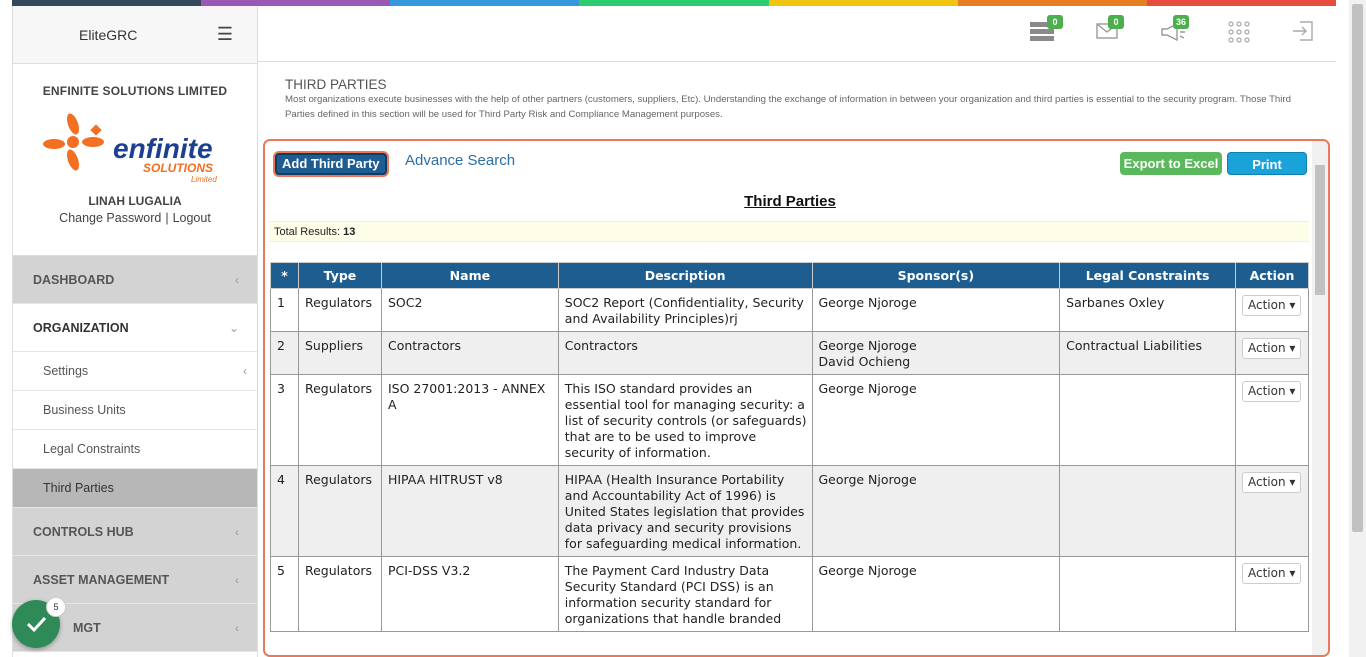 The height and width of the screenshot is (657, 1366). What do you see at coordinates (349, 232) in the screenshot?
I see `total-value: 13` at bounding box center [349, 232].